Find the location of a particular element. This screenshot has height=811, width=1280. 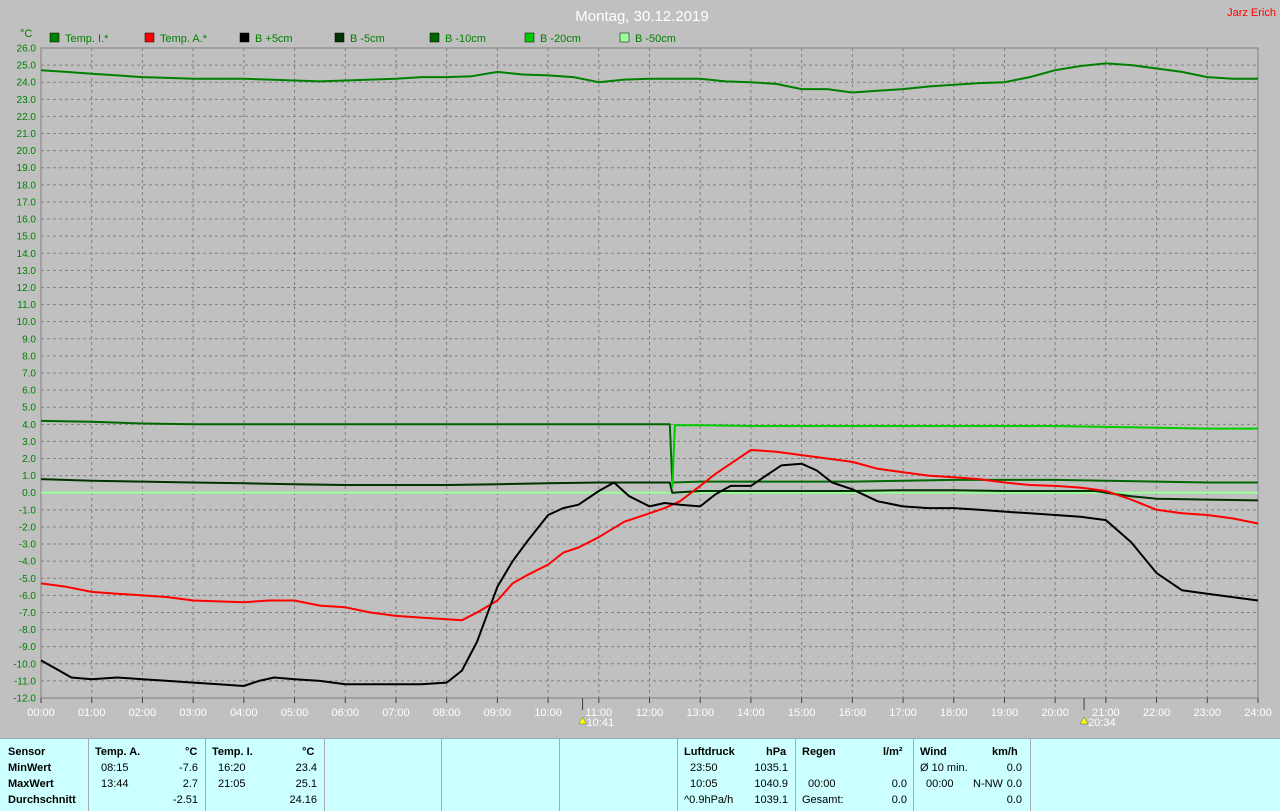

x-tick-label: 22:00 is located at coordinates (1157, 713).